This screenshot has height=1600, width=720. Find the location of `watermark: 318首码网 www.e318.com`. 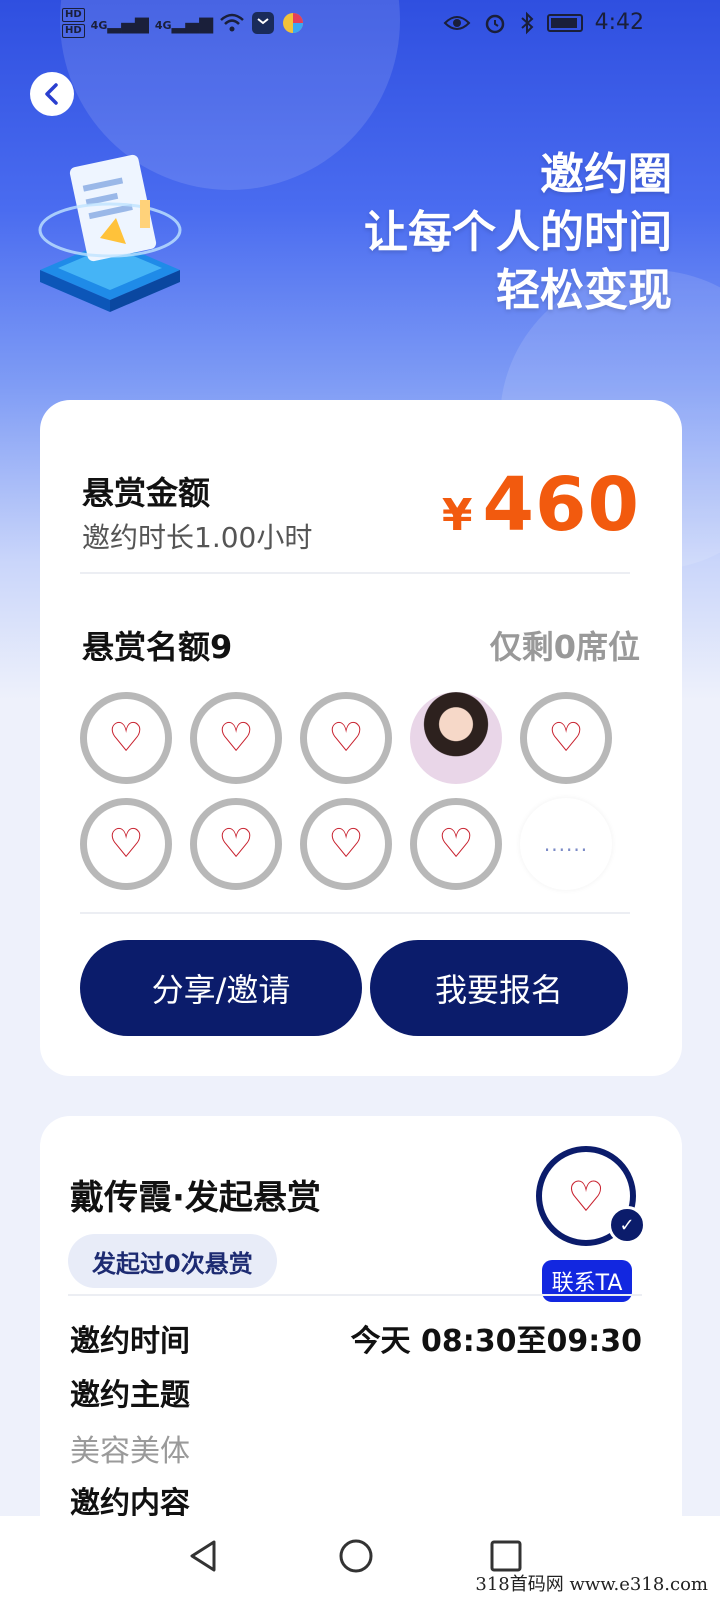

watermark: 318首码网 www.e318.com is located at coordinates (591, 1584).